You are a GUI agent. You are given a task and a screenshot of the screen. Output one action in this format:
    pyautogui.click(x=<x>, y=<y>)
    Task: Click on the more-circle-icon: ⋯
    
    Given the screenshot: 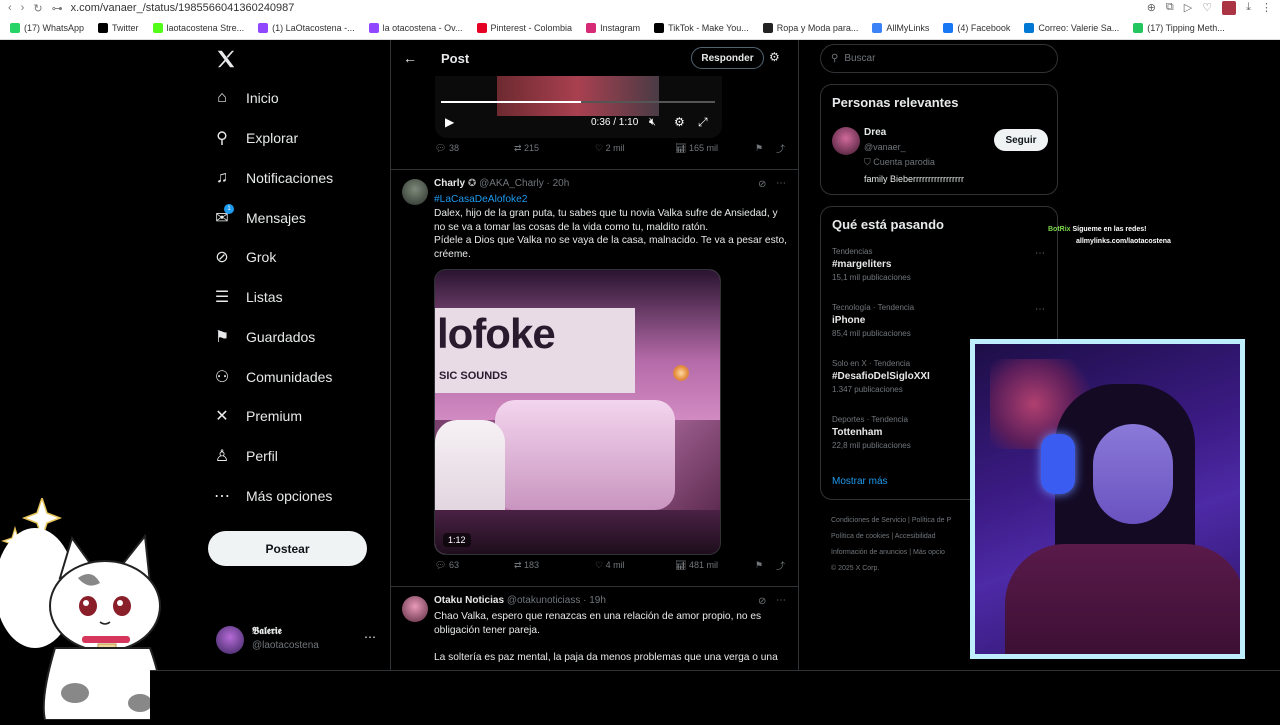 What is the action you would take?
    pyautogui.click(x=222, y=496)
    